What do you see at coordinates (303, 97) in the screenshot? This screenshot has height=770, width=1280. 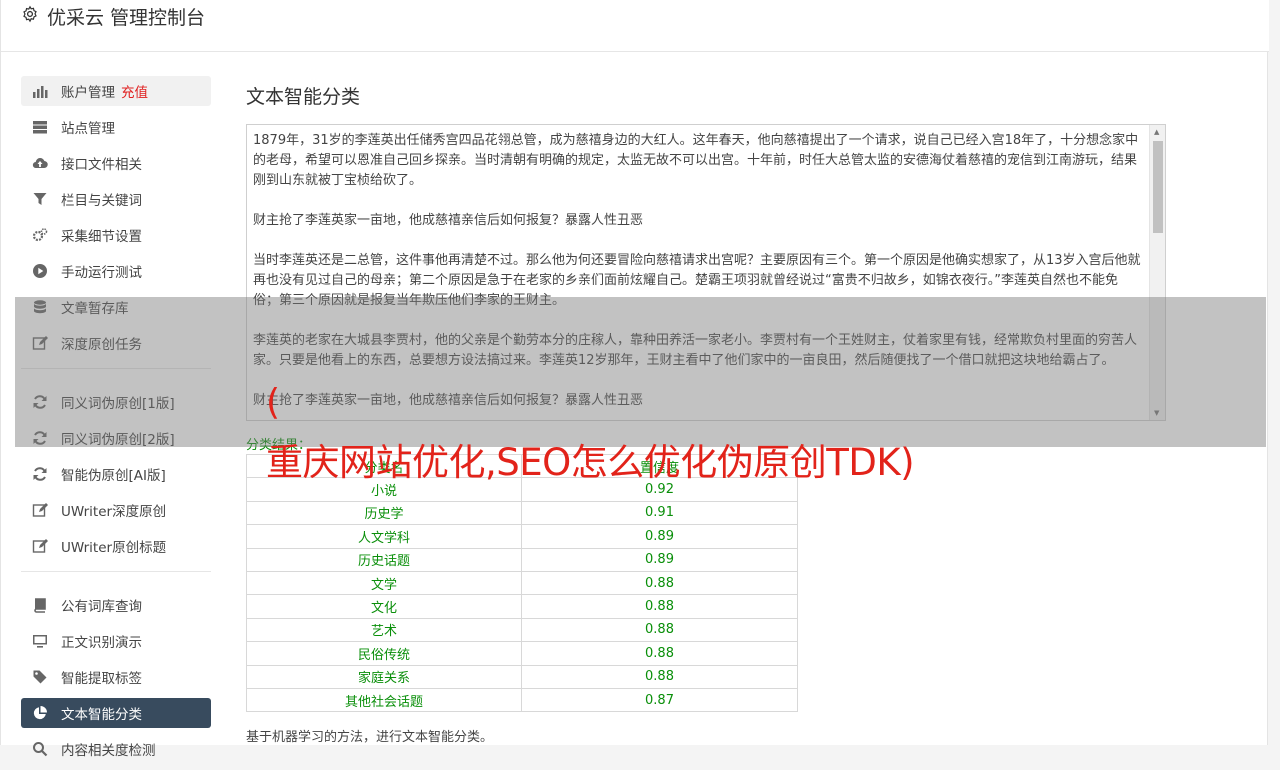 I see `page-title: 文本智能分类` at bounding box center [303, 97].